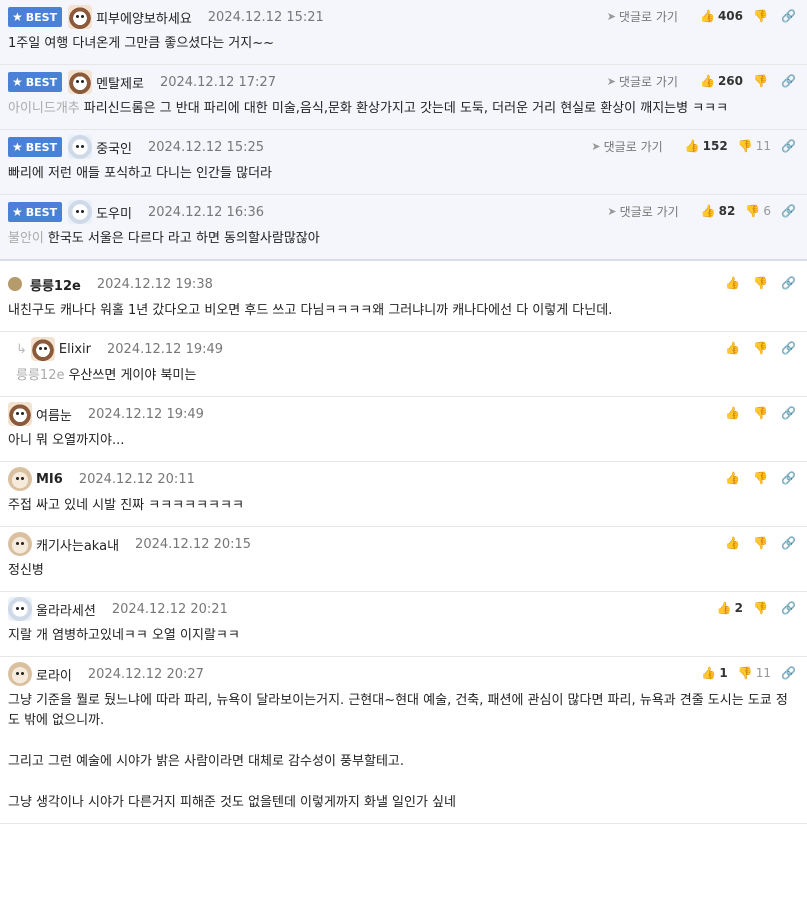 The width and height of the screenshot is (807, 904). Describe the element at coordinates (721, 16) in the screenshot. I see `upvote-button: 👍 406` at that location.